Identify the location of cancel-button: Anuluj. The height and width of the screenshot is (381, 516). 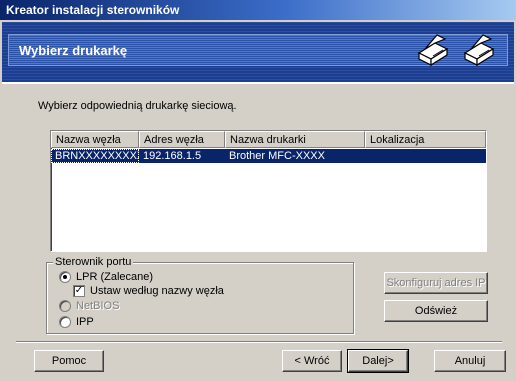
(470, 361).